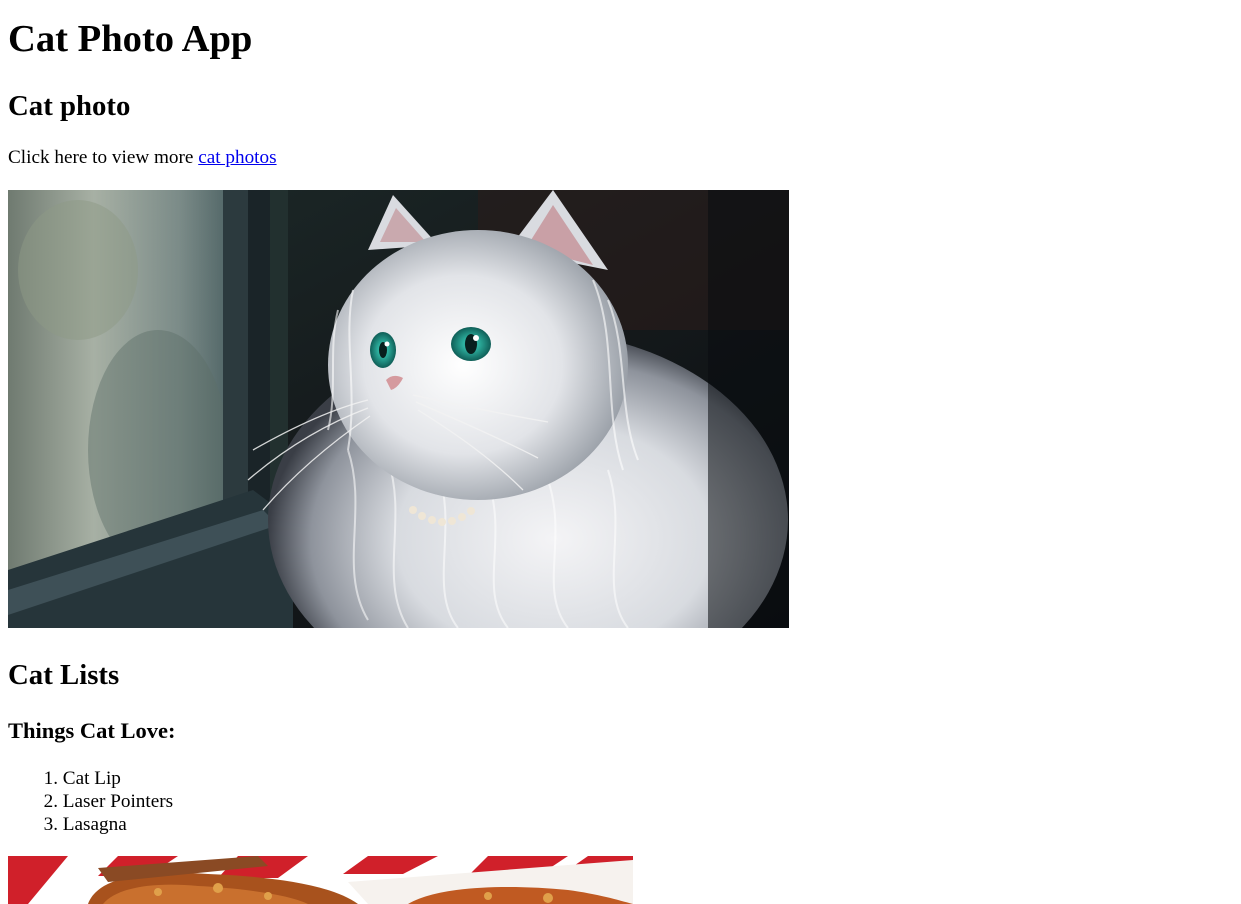 This screenshot has height=904, width=1241. What do you see at coordinates (64, 675) in the screenshot?
I see `cat-lists-heading: Cat Lists` at bounding box center [64, 675].